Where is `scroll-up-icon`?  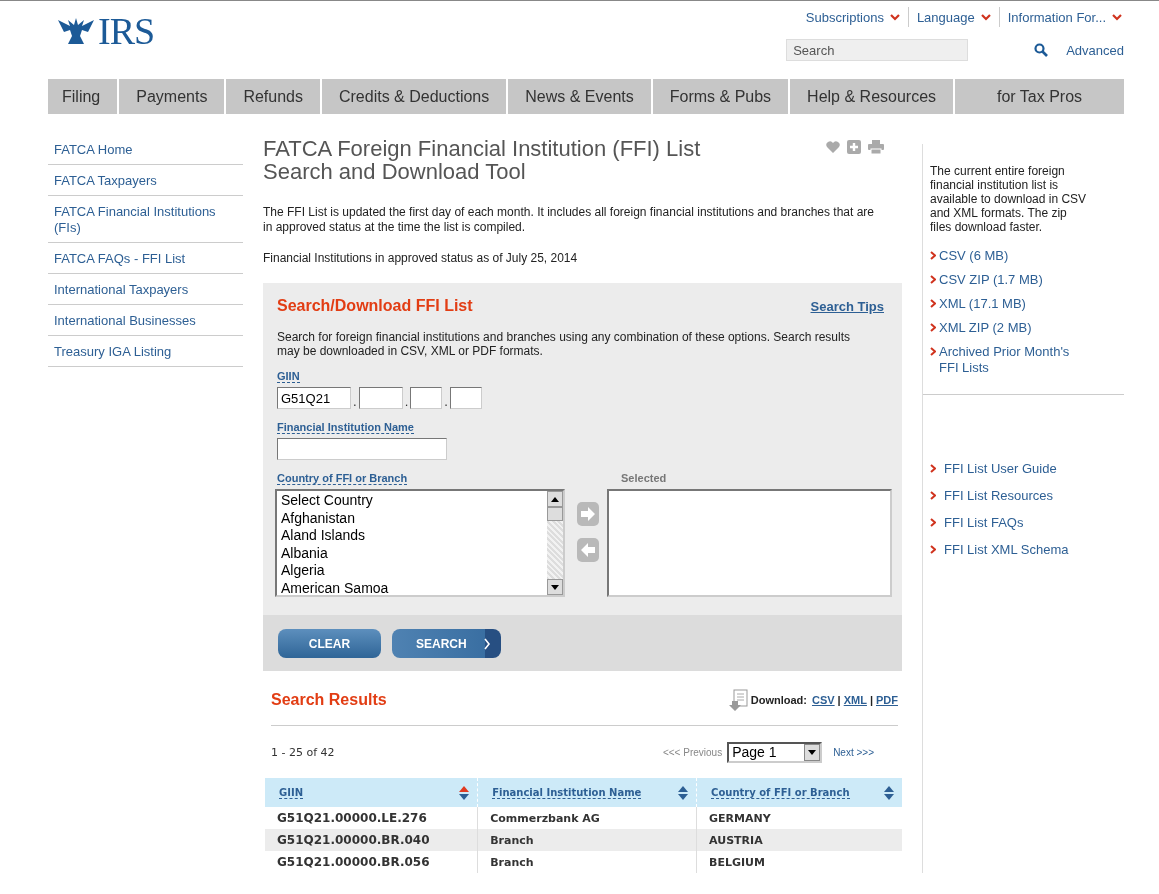 scroll-up-icon is located at coordinates (555, 499).